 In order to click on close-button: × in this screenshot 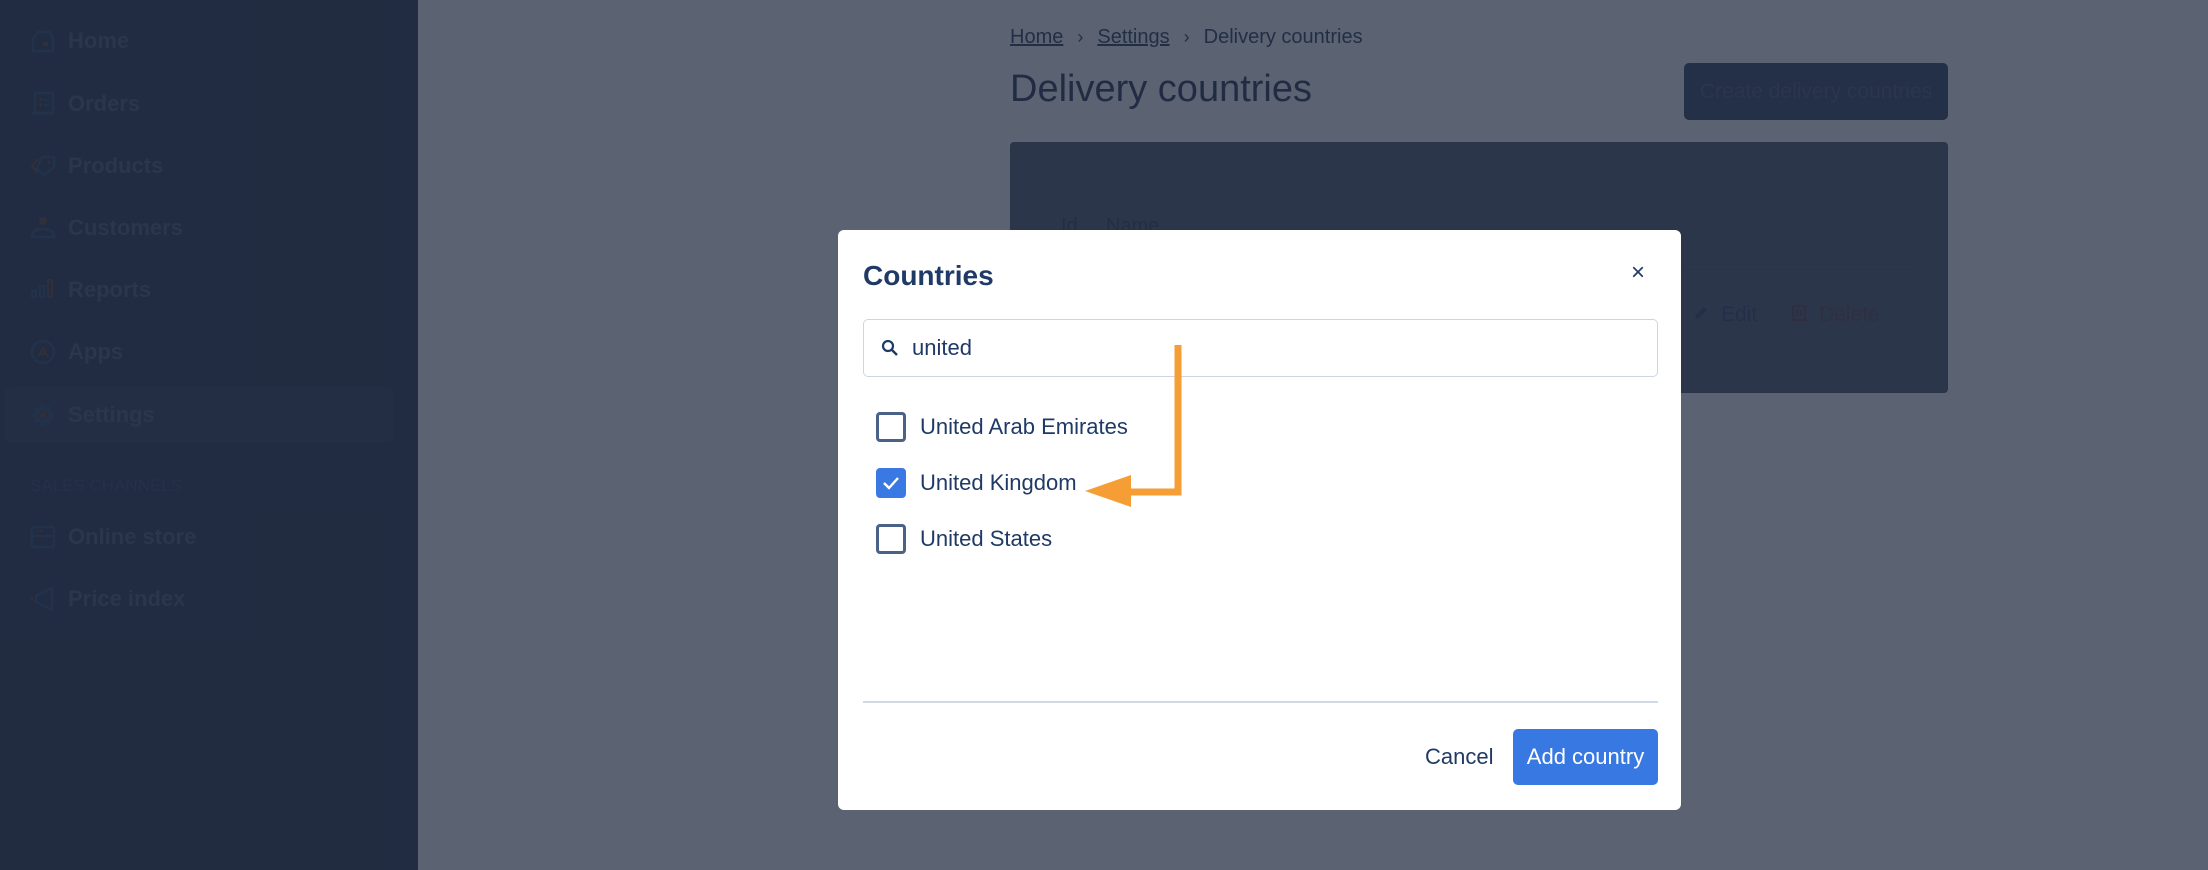, I will do `click(1638, 273)`.